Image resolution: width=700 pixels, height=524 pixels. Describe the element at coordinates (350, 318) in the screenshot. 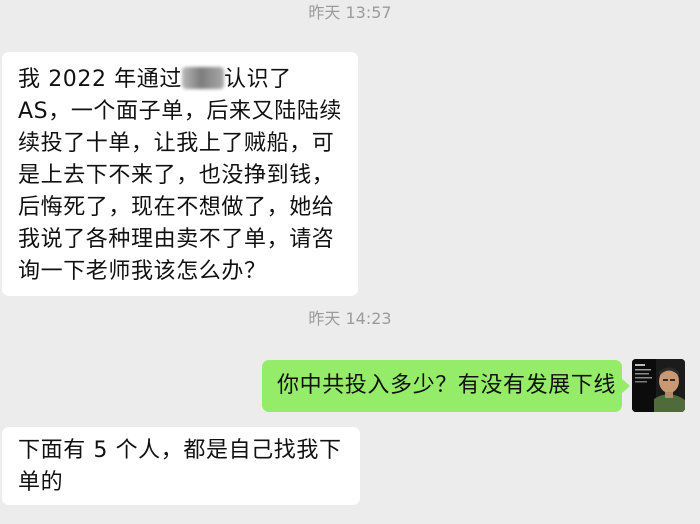

I see `timestamp: 昨天 14:23` at that location.